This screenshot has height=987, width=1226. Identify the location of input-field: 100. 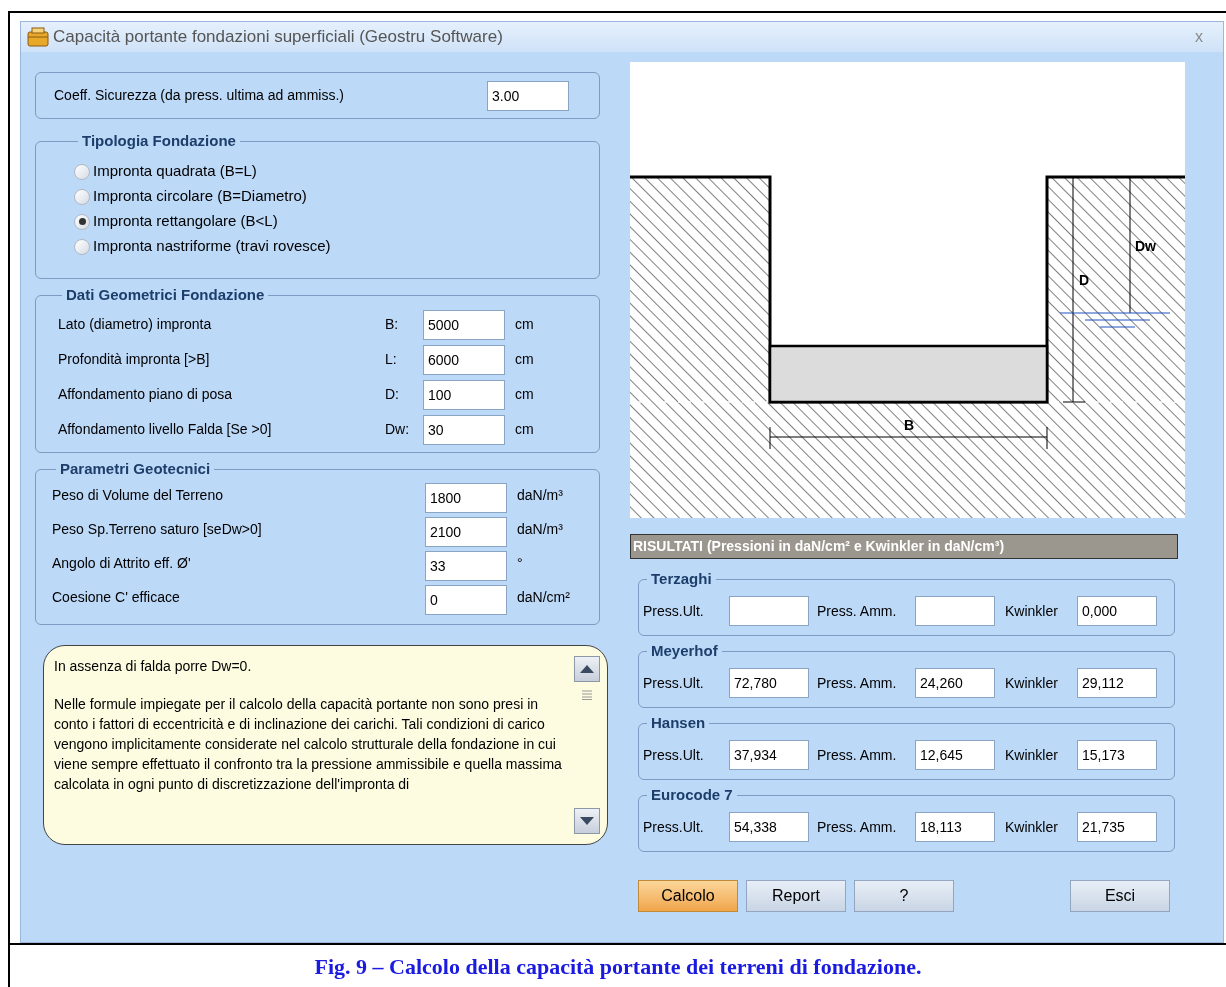
(464, 394).